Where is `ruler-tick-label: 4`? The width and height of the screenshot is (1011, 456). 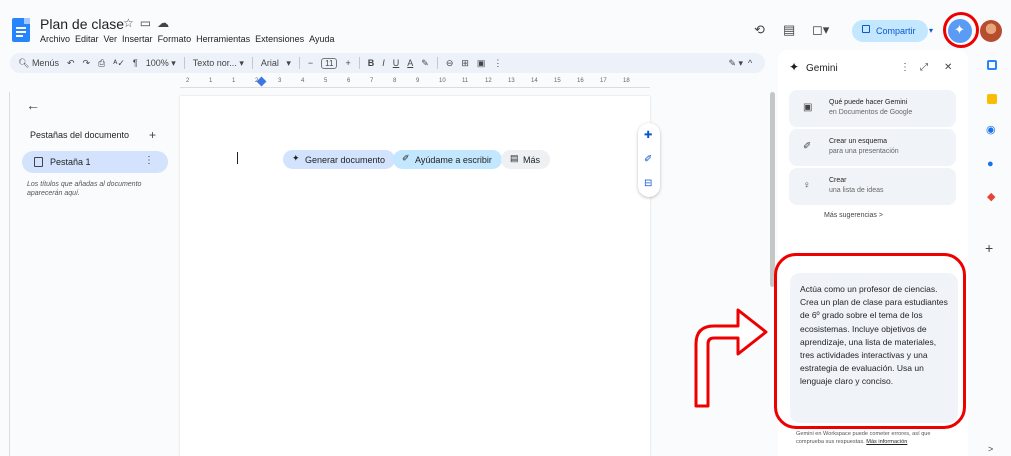
ruler-tick-label: 4 is located at coordinates (303, 81).